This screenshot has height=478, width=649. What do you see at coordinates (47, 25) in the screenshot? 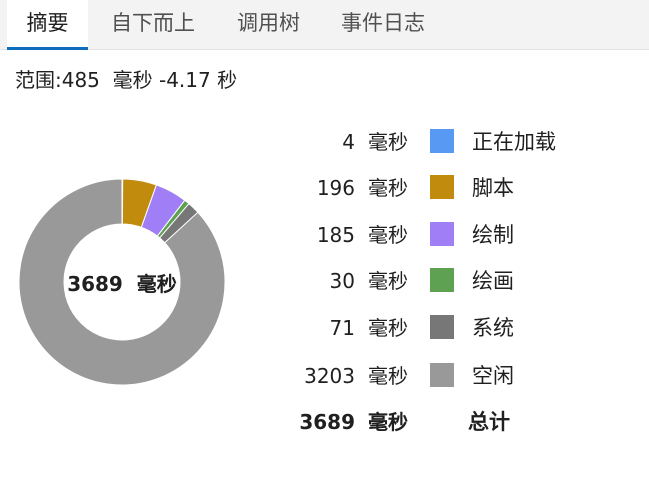
I see `tab-summary: 摘要` at bounding box center [47, 25].